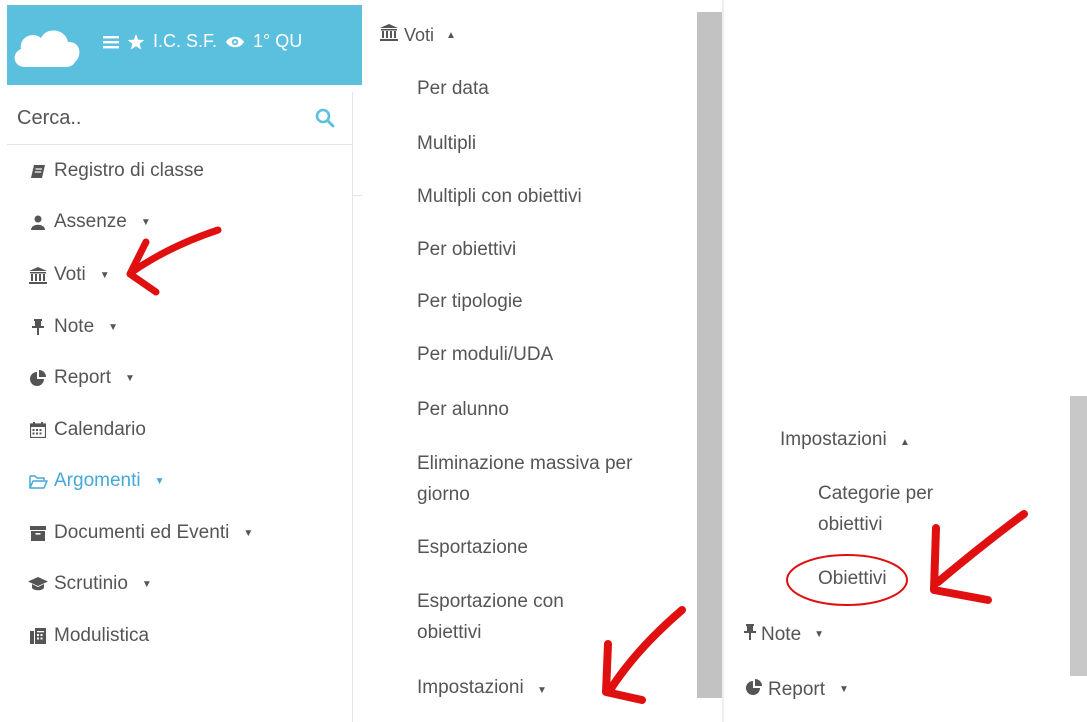 The height and width of the screenshot is (722, 1087). I want to click on sidebar-item-scrutinio: Scrutinio ▼, so click(90, 584).